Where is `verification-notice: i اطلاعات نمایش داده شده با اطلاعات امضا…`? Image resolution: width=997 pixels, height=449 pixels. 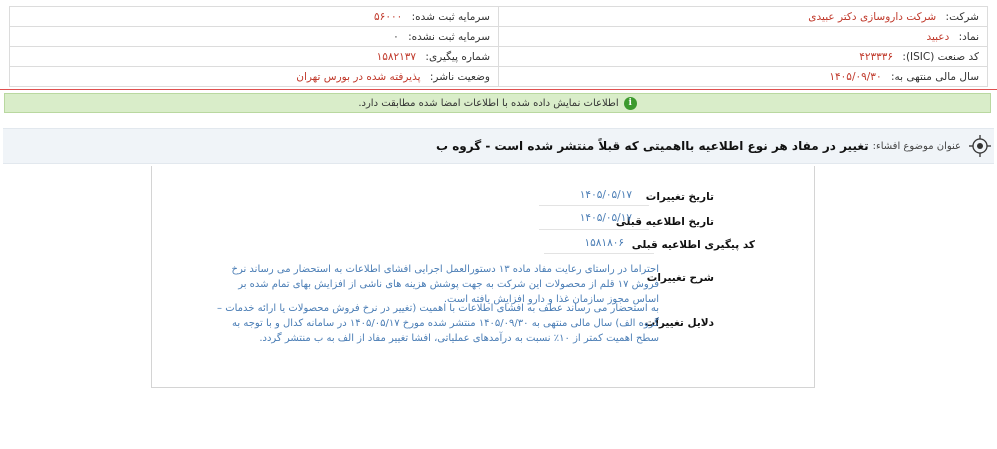 verification-notice: i اطلاعات نمایش داده شده با اطلاعات امضا… is located at coordinates (497, 103).